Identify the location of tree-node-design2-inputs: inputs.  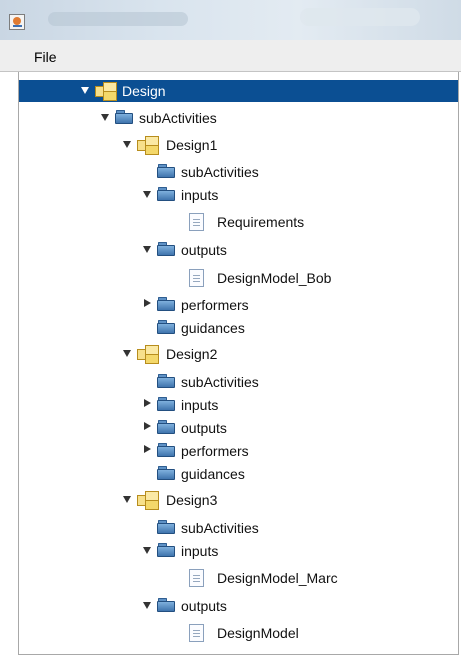
(238, 405).